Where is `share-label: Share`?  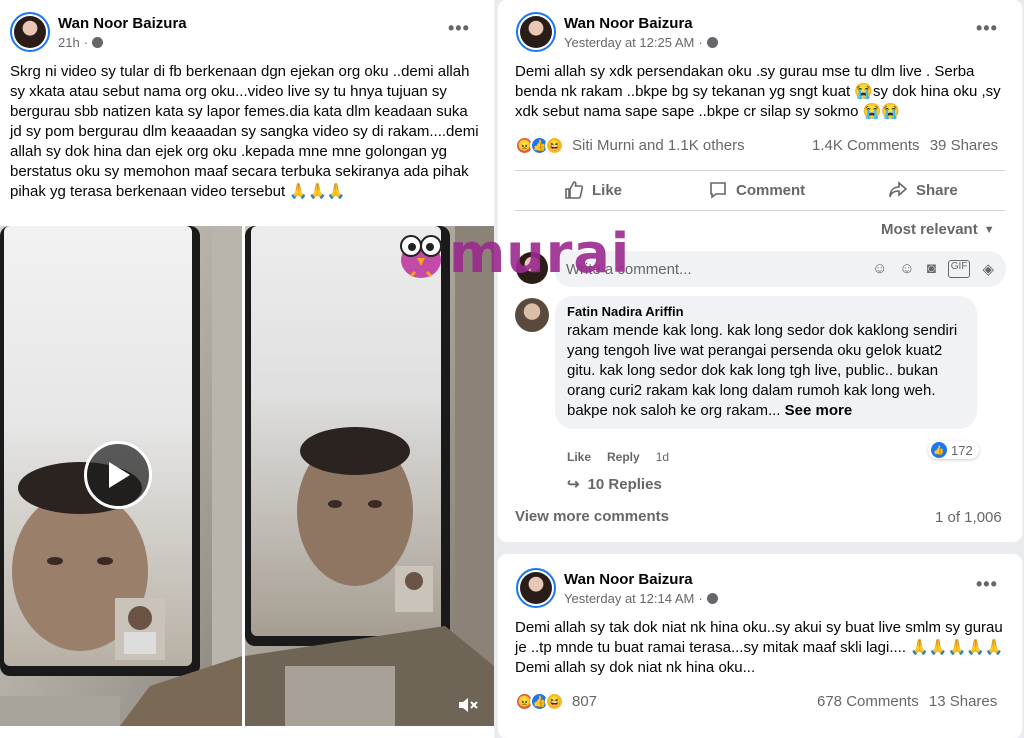
share-label: Share is located at coordinates (937, 190).